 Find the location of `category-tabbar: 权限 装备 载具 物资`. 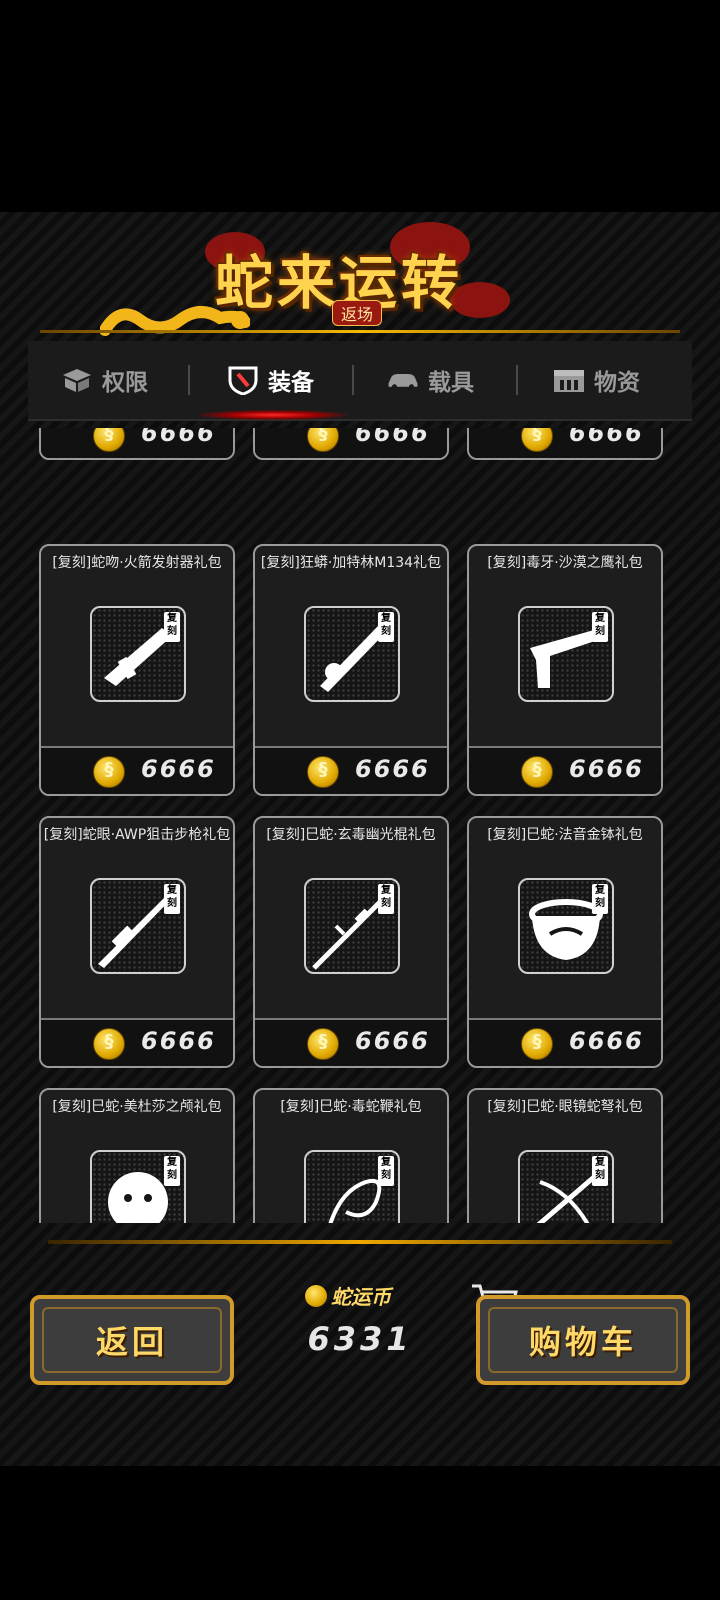

category-tabbar: 权限 装备 载具 物资 is located at coordinates (360, 381).